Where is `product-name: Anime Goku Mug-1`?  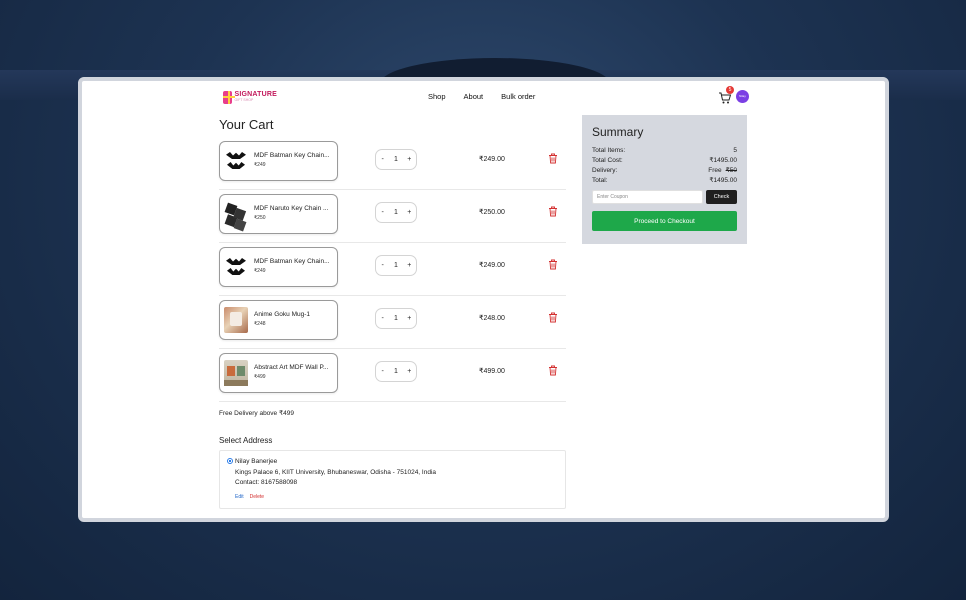
product-name: Anime Goku Mug-1 is located at coordinates (282, 314).